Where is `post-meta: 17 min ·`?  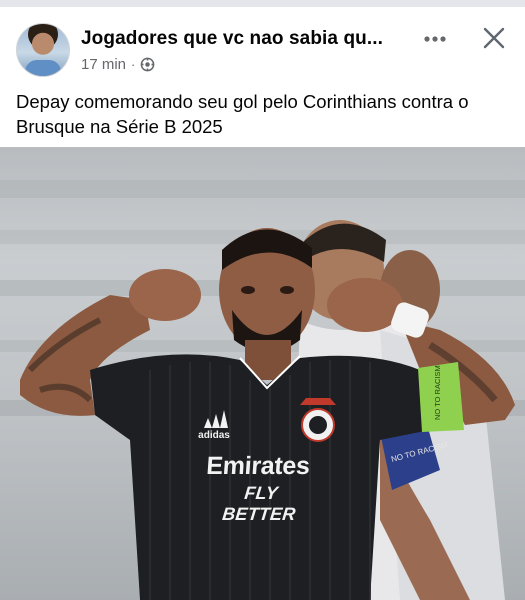 post-meta: 17 min · is located at coordinates (118, 64).